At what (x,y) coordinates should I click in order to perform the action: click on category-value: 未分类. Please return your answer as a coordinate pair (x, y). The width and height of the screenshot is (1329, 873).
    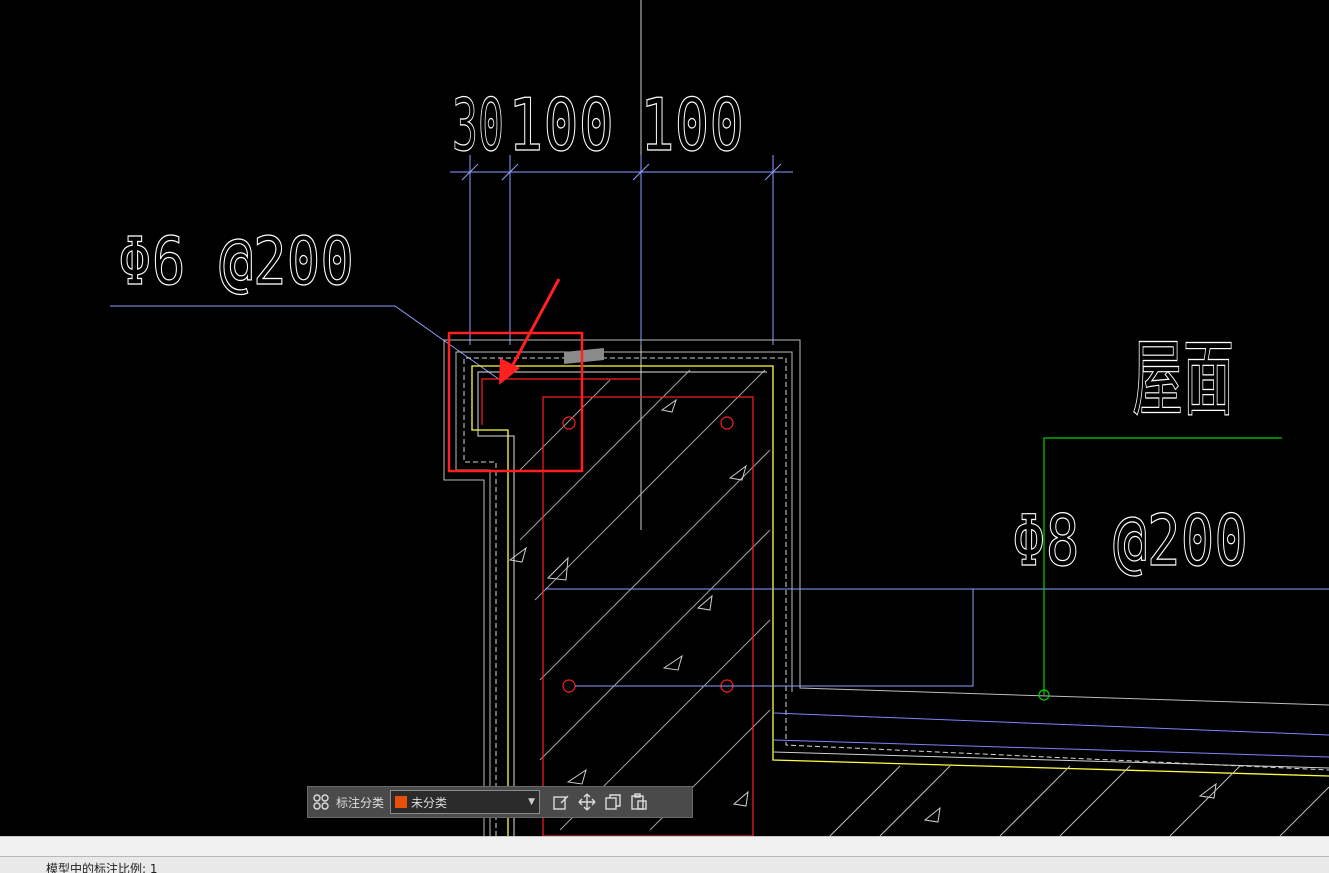
    Looking at the image, I should click on (429, 802).